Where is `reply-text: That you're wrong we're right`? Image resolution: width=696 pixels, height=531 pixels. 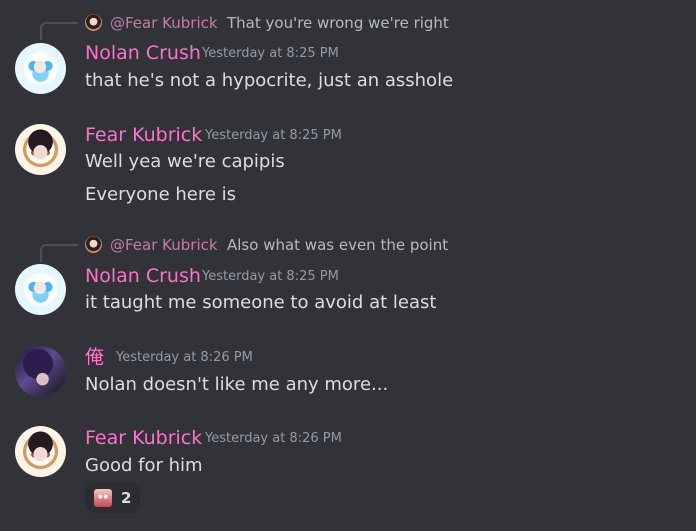
reply-text: That you're wrong we're right is located at coordinates (338, 23).